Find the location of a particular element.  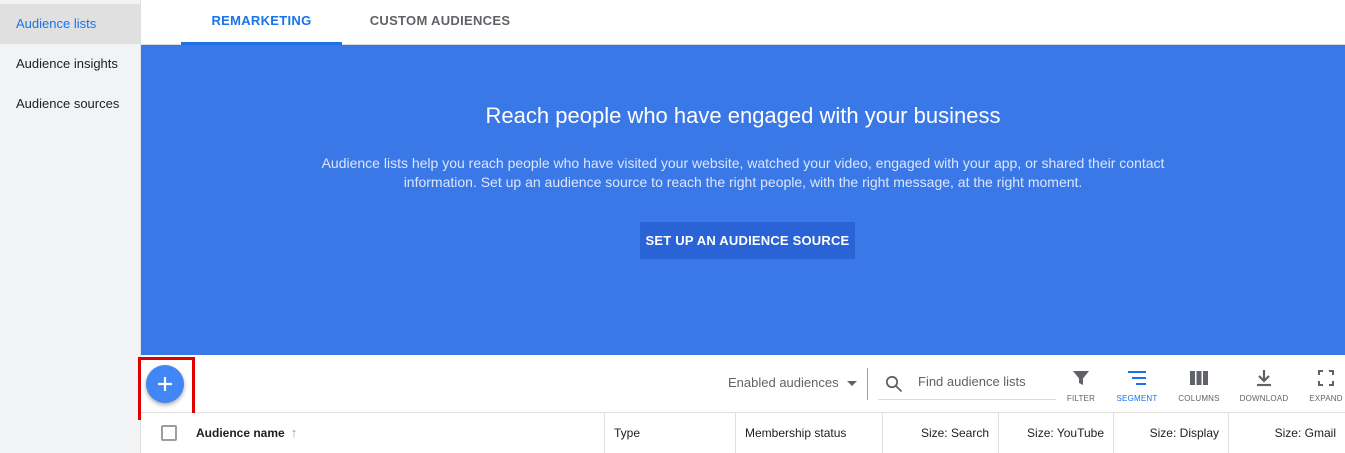

column-header-size-gmail: Size: Gmail is located at coordinates (1287, 433).